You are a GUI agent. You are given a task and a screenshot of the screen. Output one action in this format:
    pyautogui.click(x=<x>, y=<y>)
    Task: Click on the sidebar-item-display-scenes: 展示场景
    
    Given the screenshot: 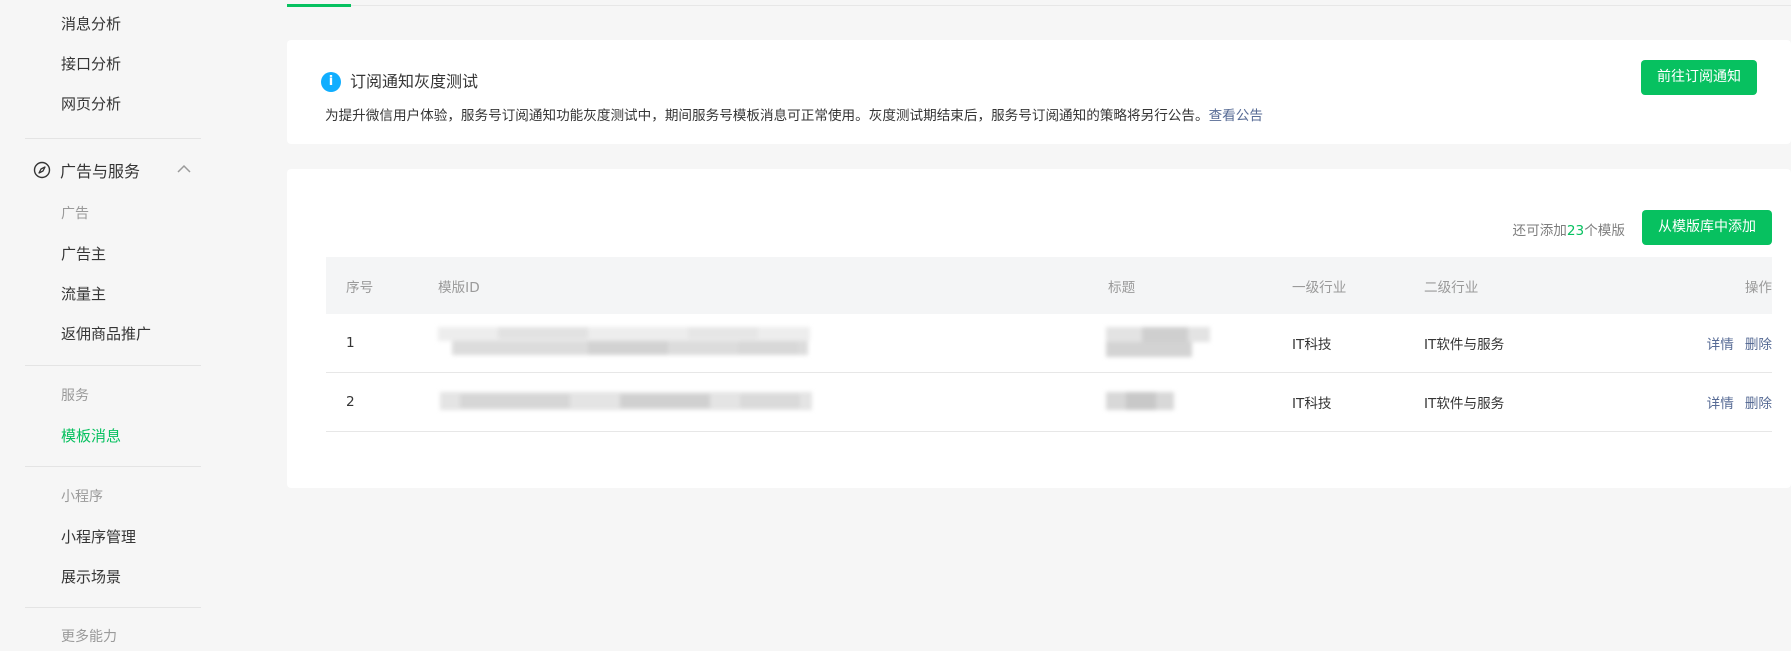 What is the action you would take?
    pyautogui.click(x=91, y=577)
    